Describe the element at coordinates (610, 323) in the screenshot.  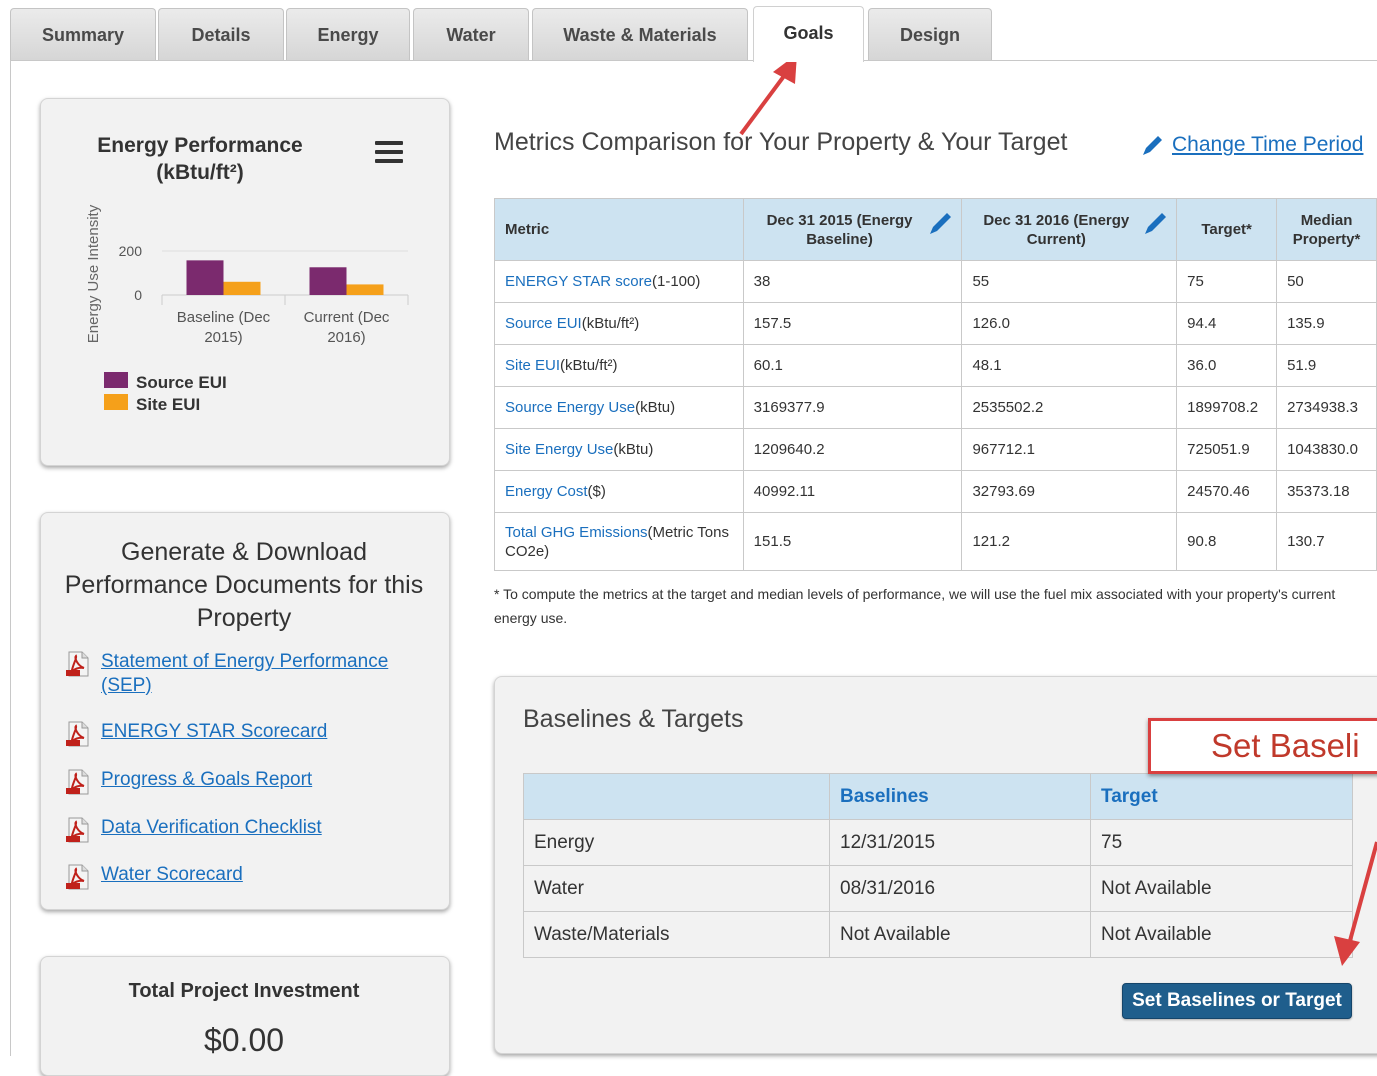
I see `metric-unit: (kBtu/ft²)` at that location.